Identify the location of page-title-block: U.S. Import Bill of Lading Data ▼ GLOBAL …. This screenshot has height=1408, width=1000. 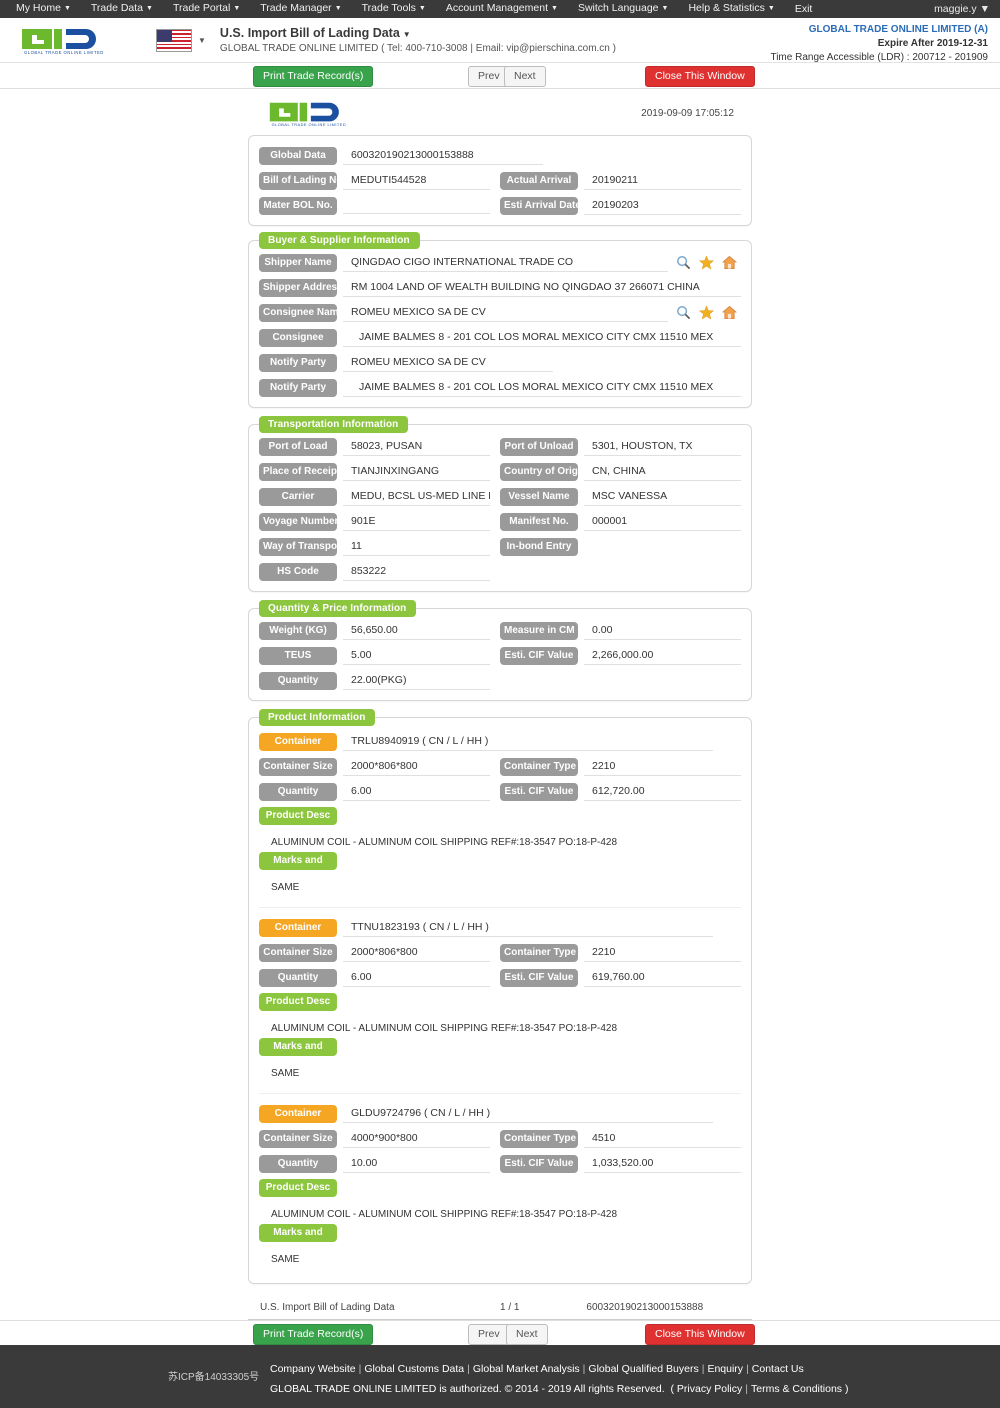
(418, 40).